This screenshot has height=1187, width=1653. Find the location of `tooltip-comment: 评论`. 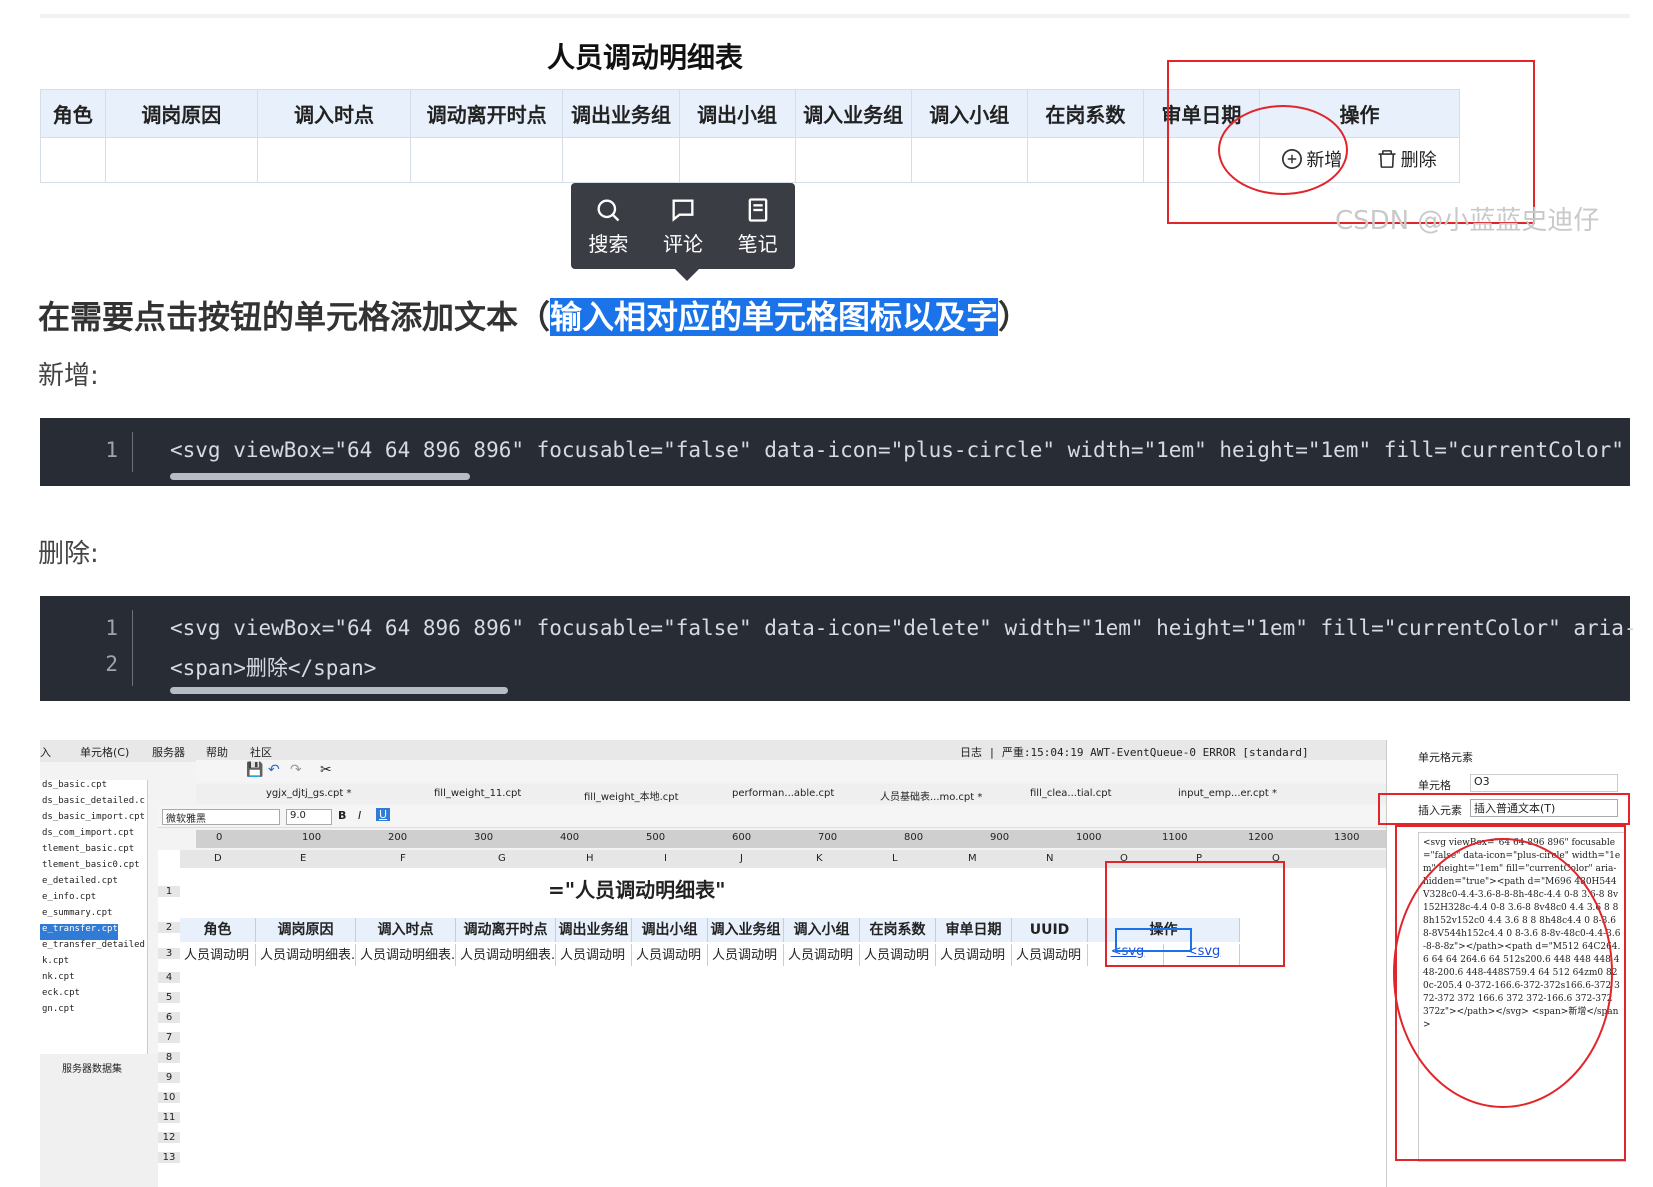

tooltip-comment: 评论 is located at coordinates (683, 226).